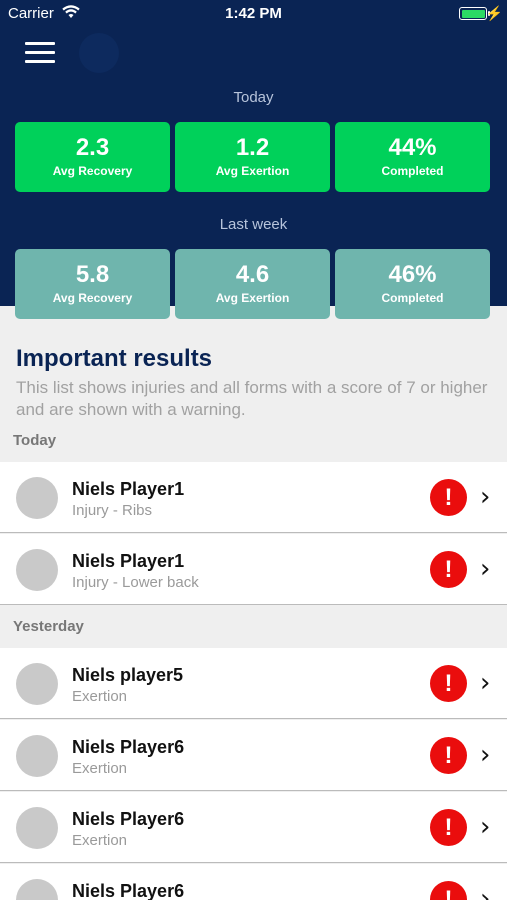 The height and width of the screenshot is (900, 507). Describe the element at coordinates (253, 97) in the screenshot. I see `today-section-label: Today` at that location.